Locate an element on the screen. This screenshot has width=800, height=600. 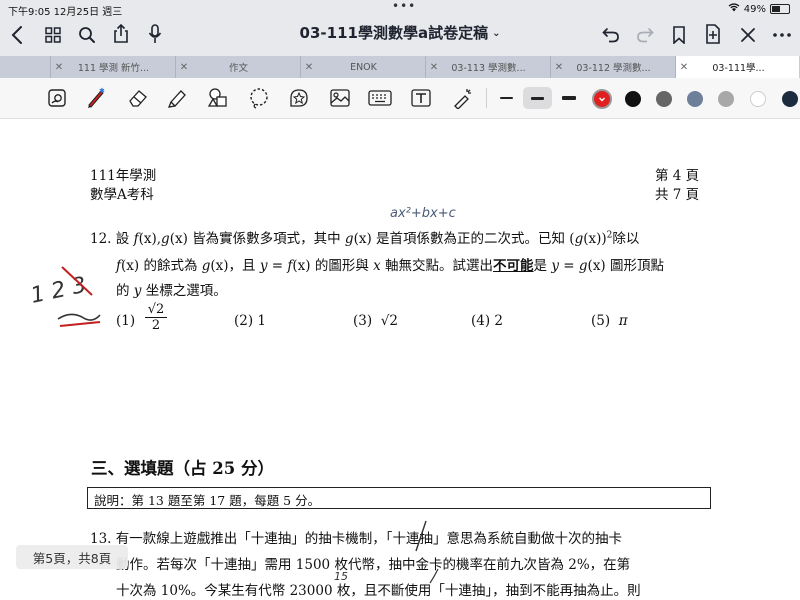
multitask-dots: ••• is located at coordinates (404, 6).